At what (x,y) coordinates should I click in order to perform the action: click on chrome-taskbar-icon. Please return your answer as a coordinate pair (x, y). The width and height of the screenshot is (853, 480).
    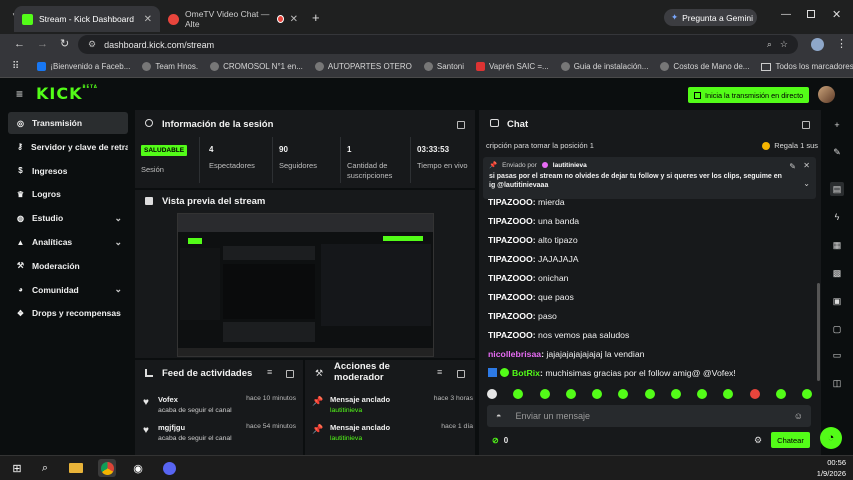
    Looking at the image, I should click on (107, 468).